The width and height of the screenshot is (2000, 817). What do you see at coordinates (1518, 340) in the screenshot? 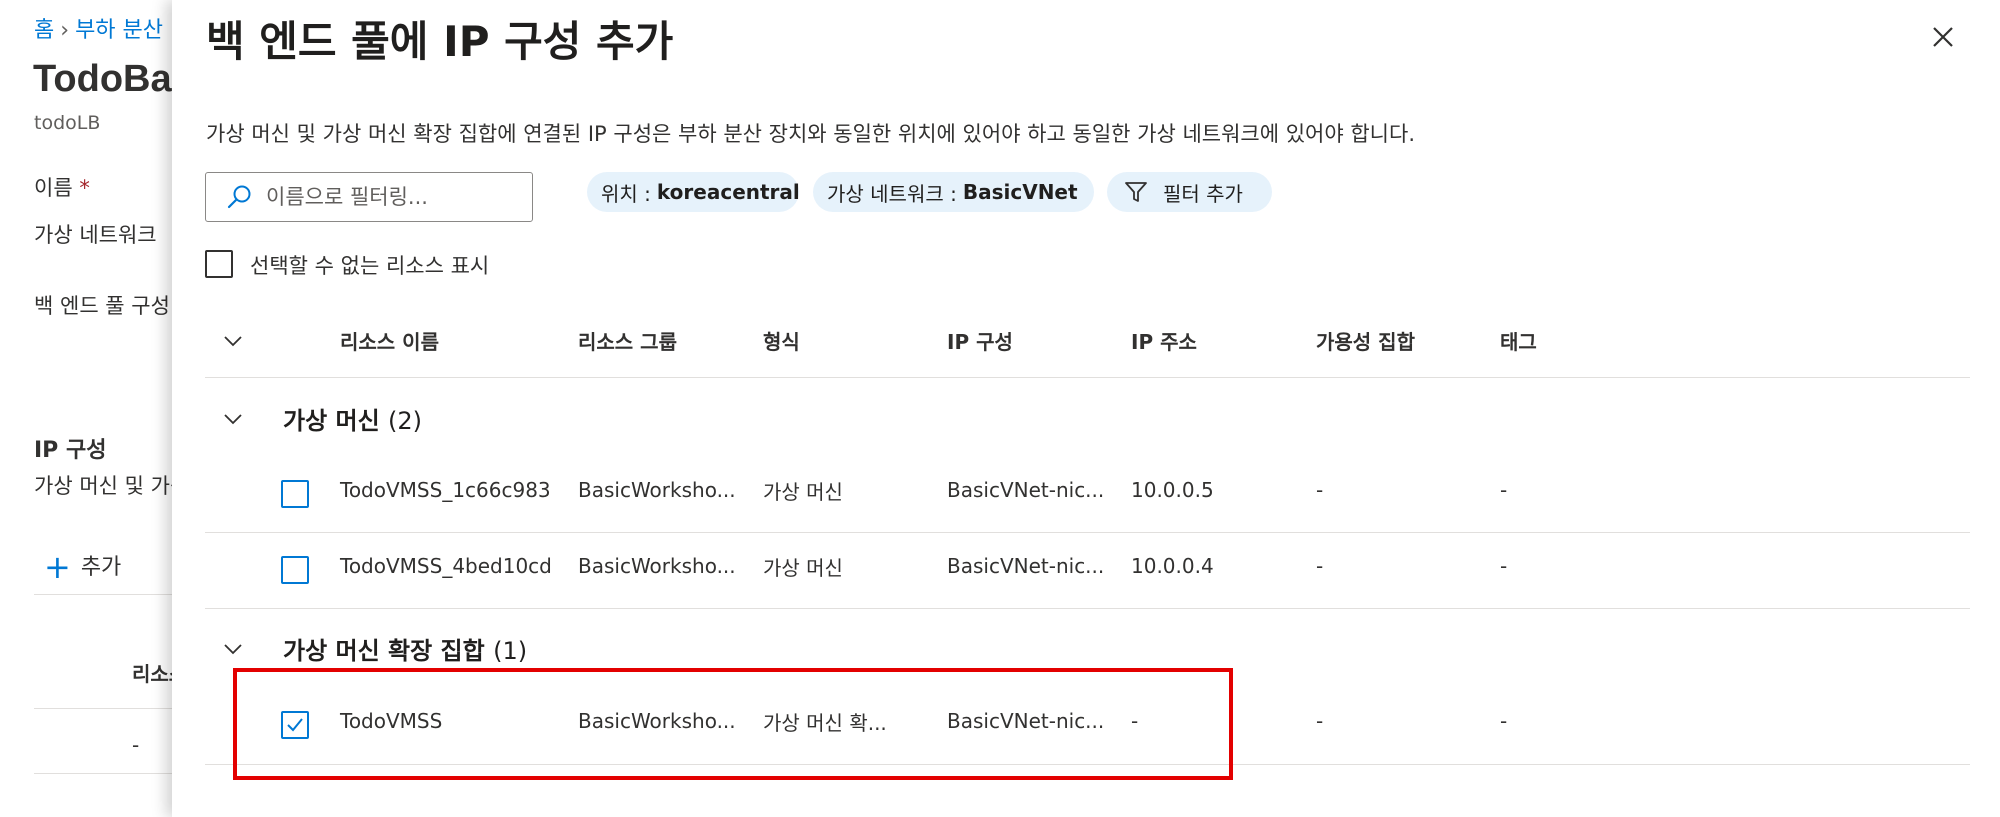
I see `column-header-tags: 태그` at bounding box center [1518, 340].